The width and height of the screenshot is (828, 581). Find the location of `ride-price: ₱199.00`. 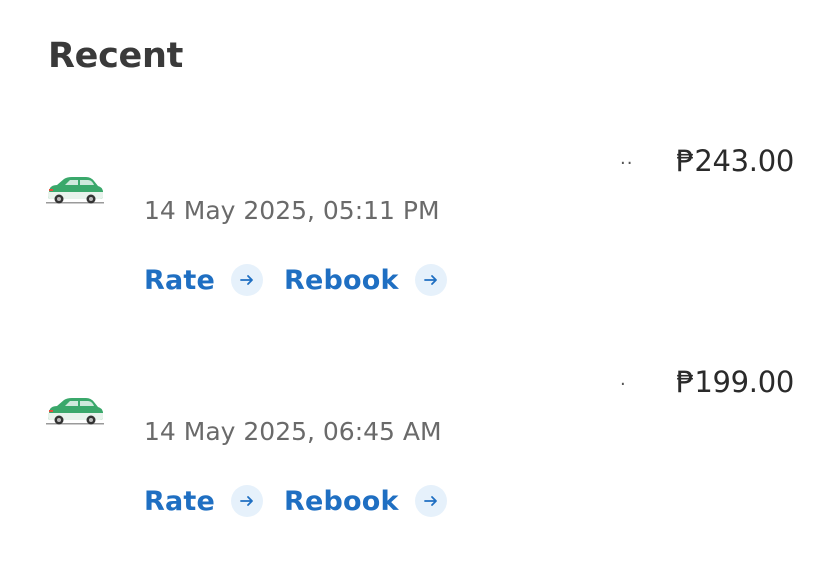

ride-price: ₱199.00 is located at coordinates (735, 382).